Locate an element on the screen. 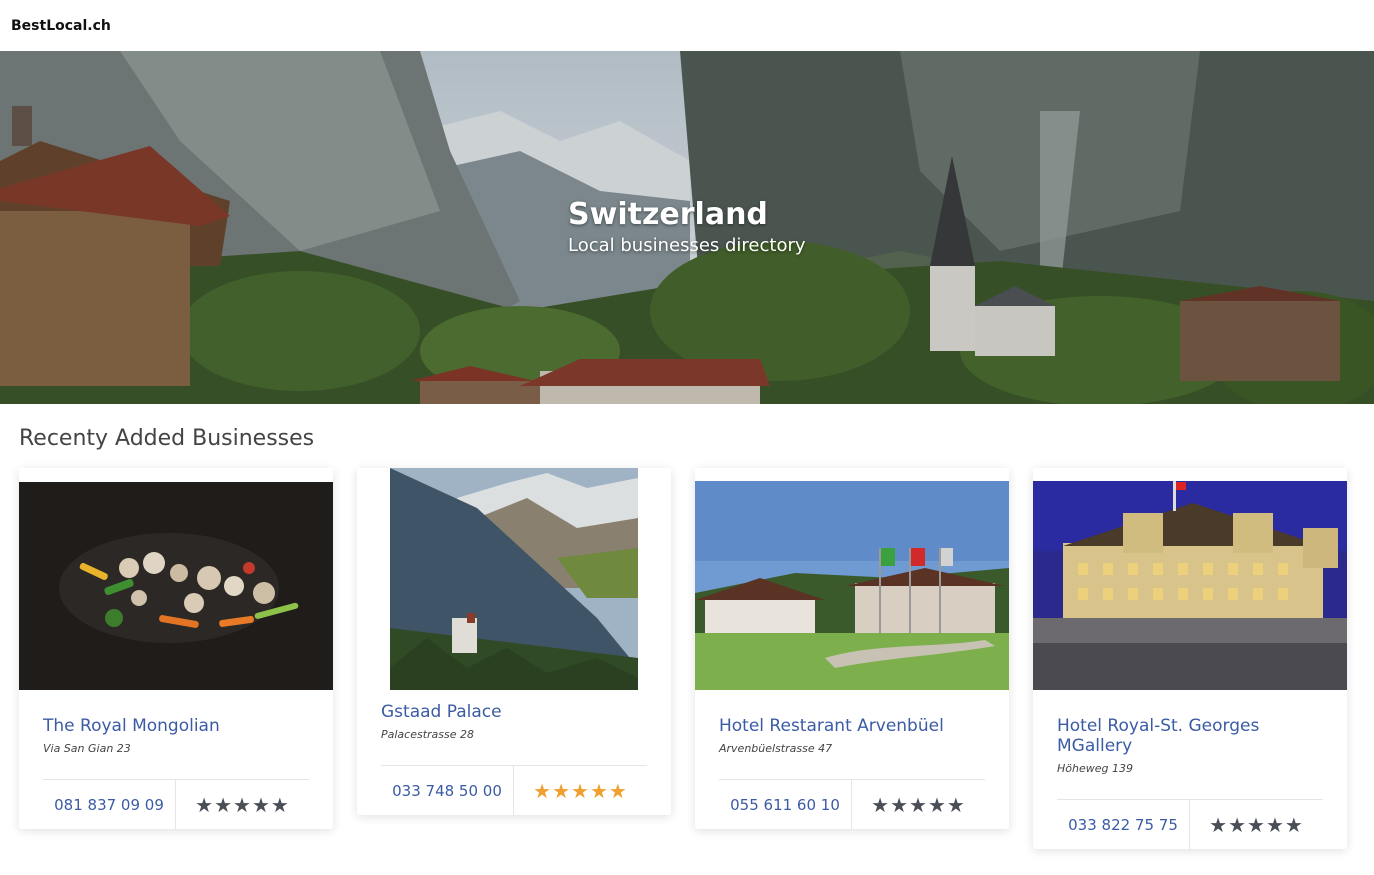 The image size is (1374, 875). card-footer: 033 822 75 75 ★★★★★ is located at coordinates (1190, 824).